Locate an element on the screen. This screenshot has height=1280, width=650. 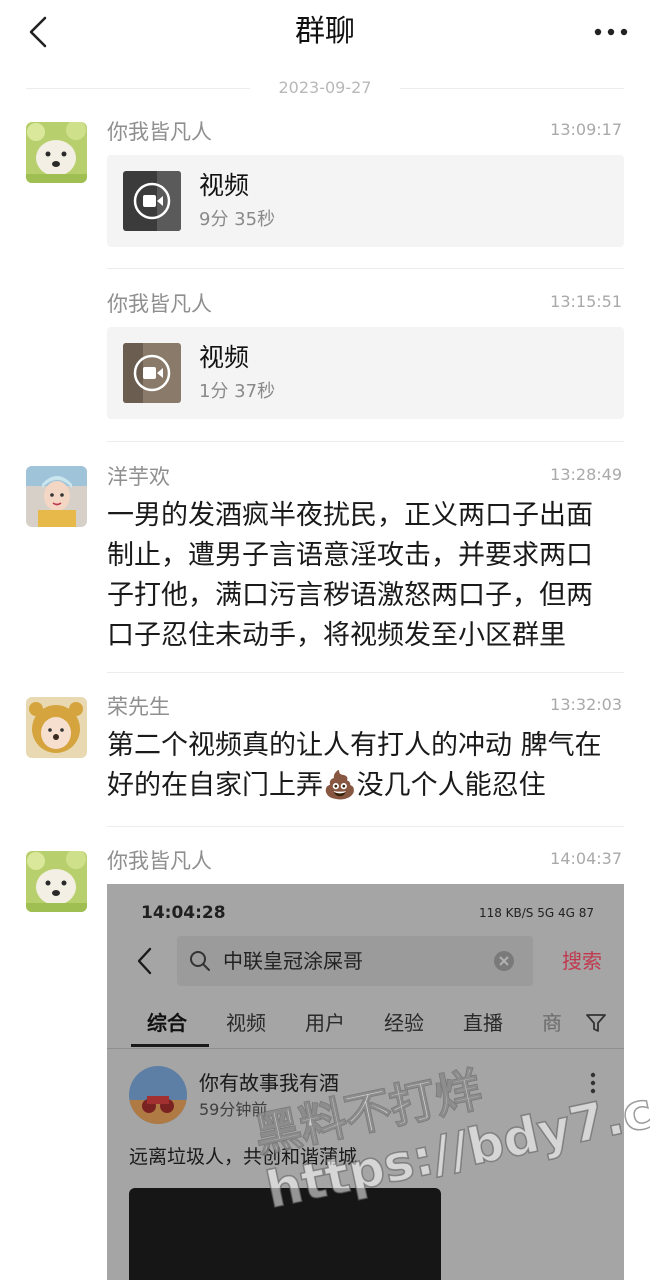
more-button is located at coordinates (611, 32).